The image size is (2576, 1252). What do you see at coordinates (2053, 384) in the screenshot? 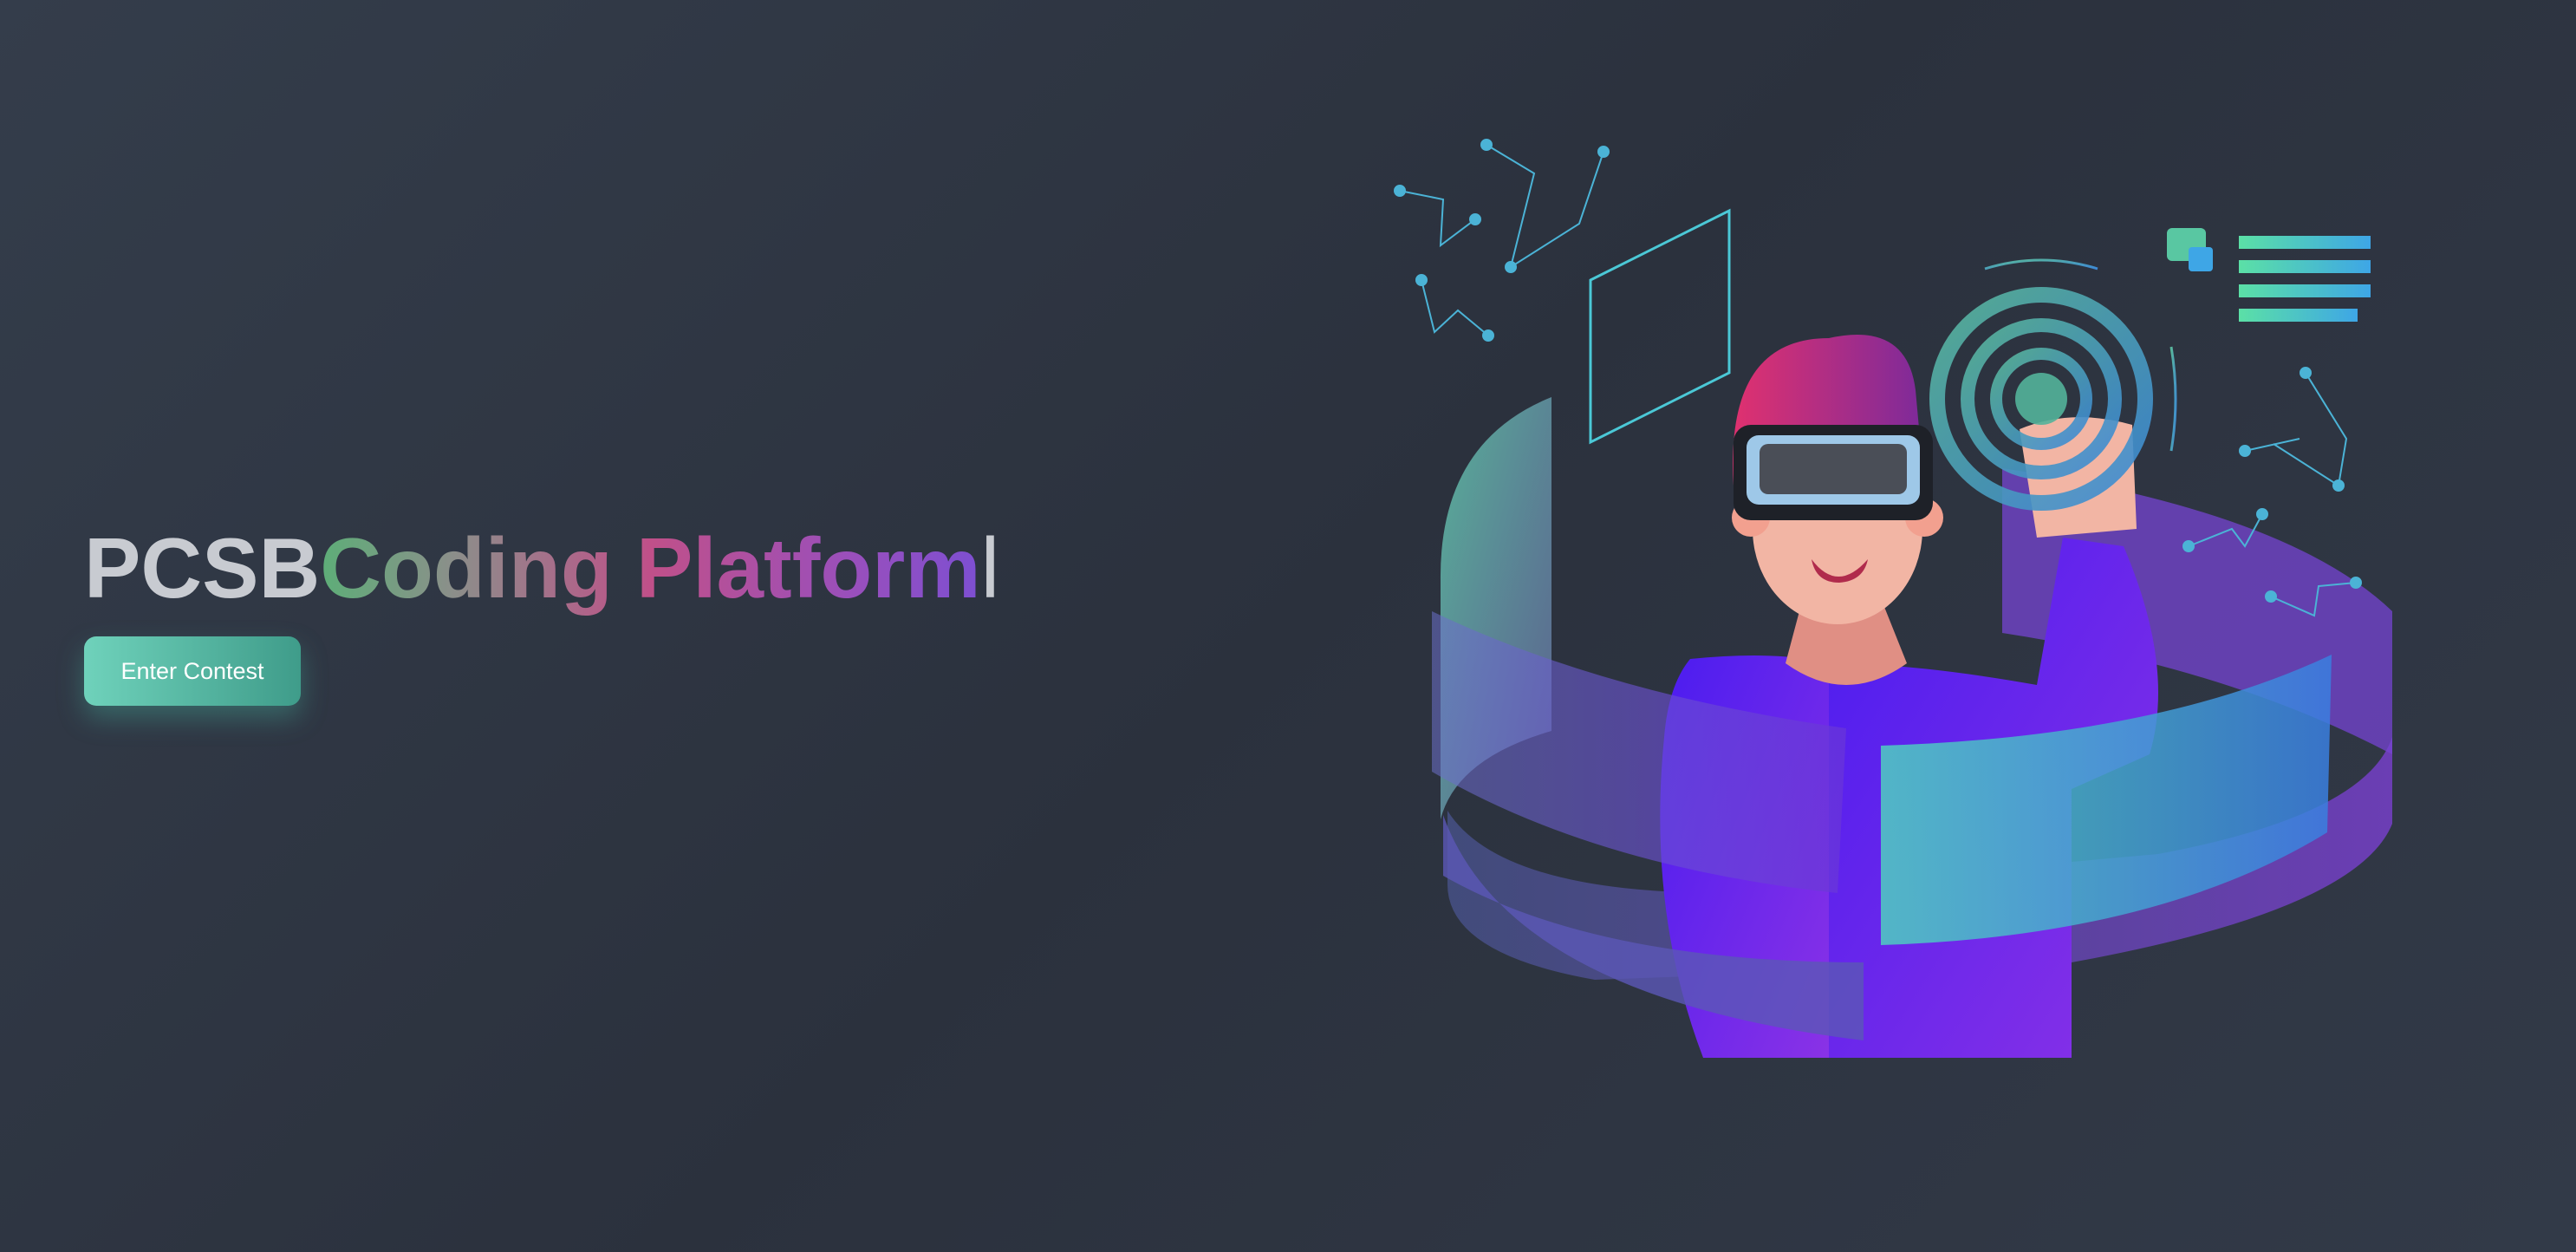
I see `ripple-target-icon` at bounding box center [2053, 384].